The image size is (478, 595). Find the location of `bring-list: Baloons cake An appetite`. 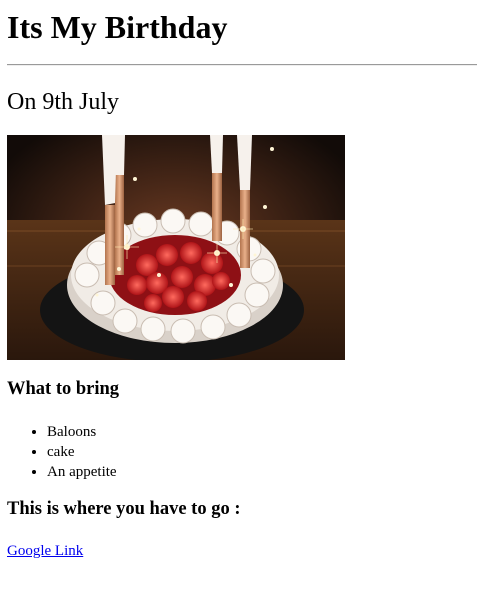

bring-list: Baloons cake An appetite is located at coordinates (62, 452).